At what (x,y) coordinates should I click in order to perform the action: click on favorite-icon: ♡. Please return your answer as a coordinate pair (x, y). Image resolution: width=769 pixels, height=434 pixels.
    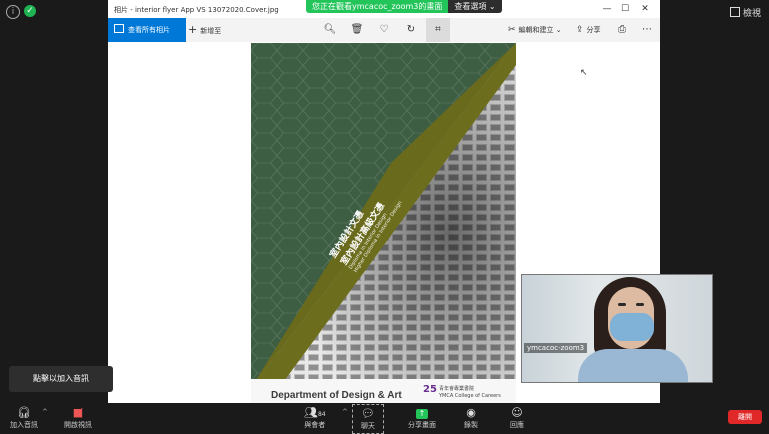
    Looking at the image, I should click on (384, 30).